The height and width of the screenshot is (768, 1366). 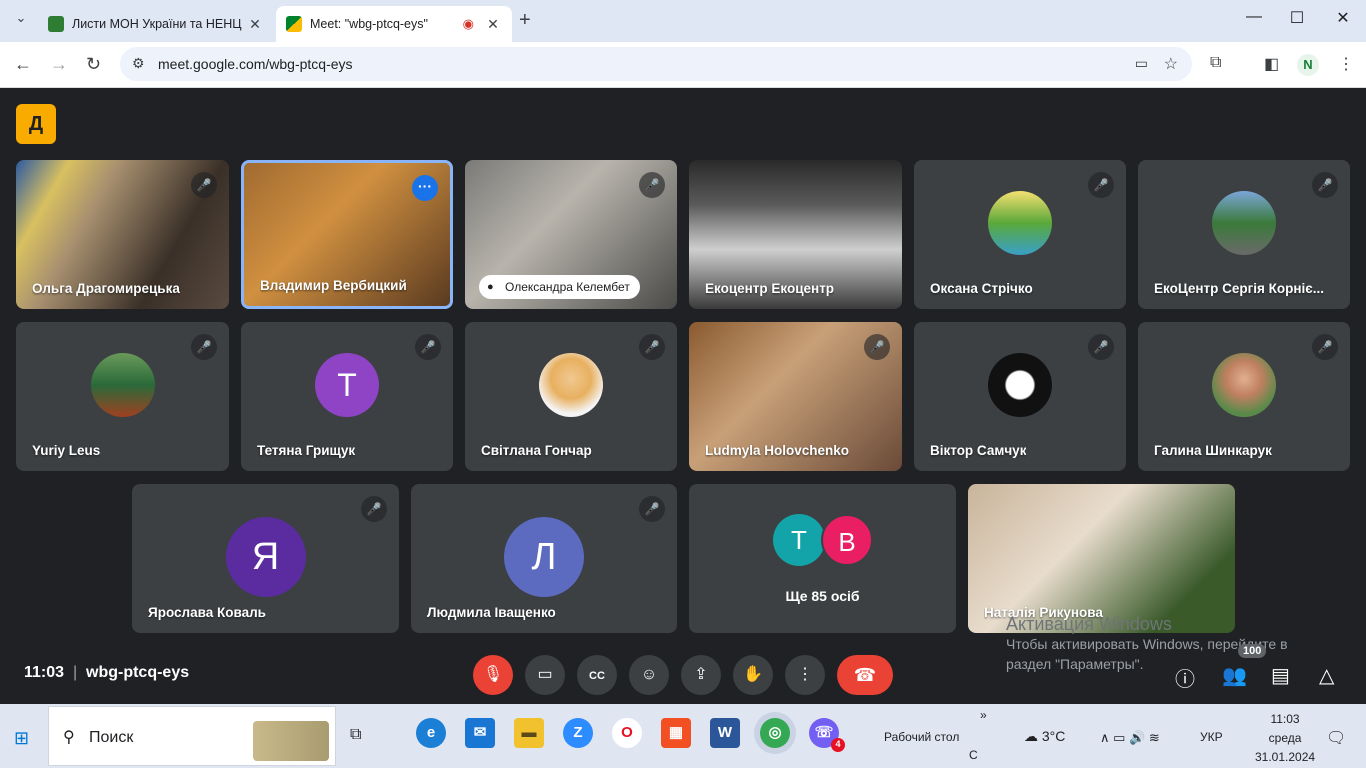 I want to click on word-icon: W, so click(x=725, y=733).